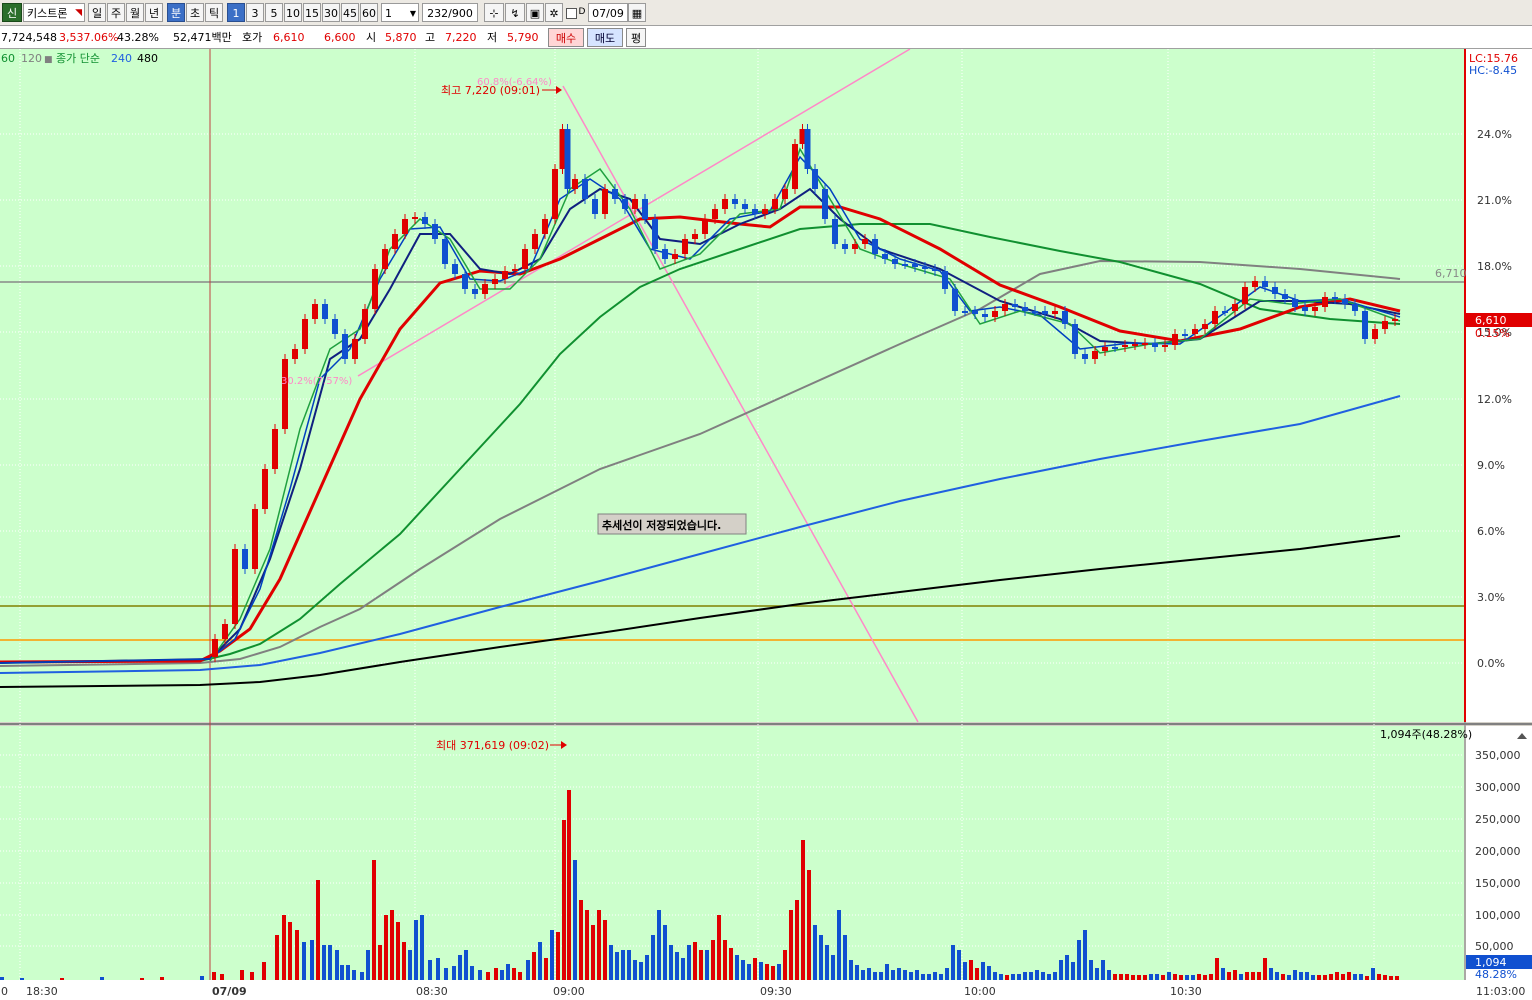 The width and height of the screenshot is (1532, 1000). I want to click on volume-tick: 150,000, so click(1498, 883).